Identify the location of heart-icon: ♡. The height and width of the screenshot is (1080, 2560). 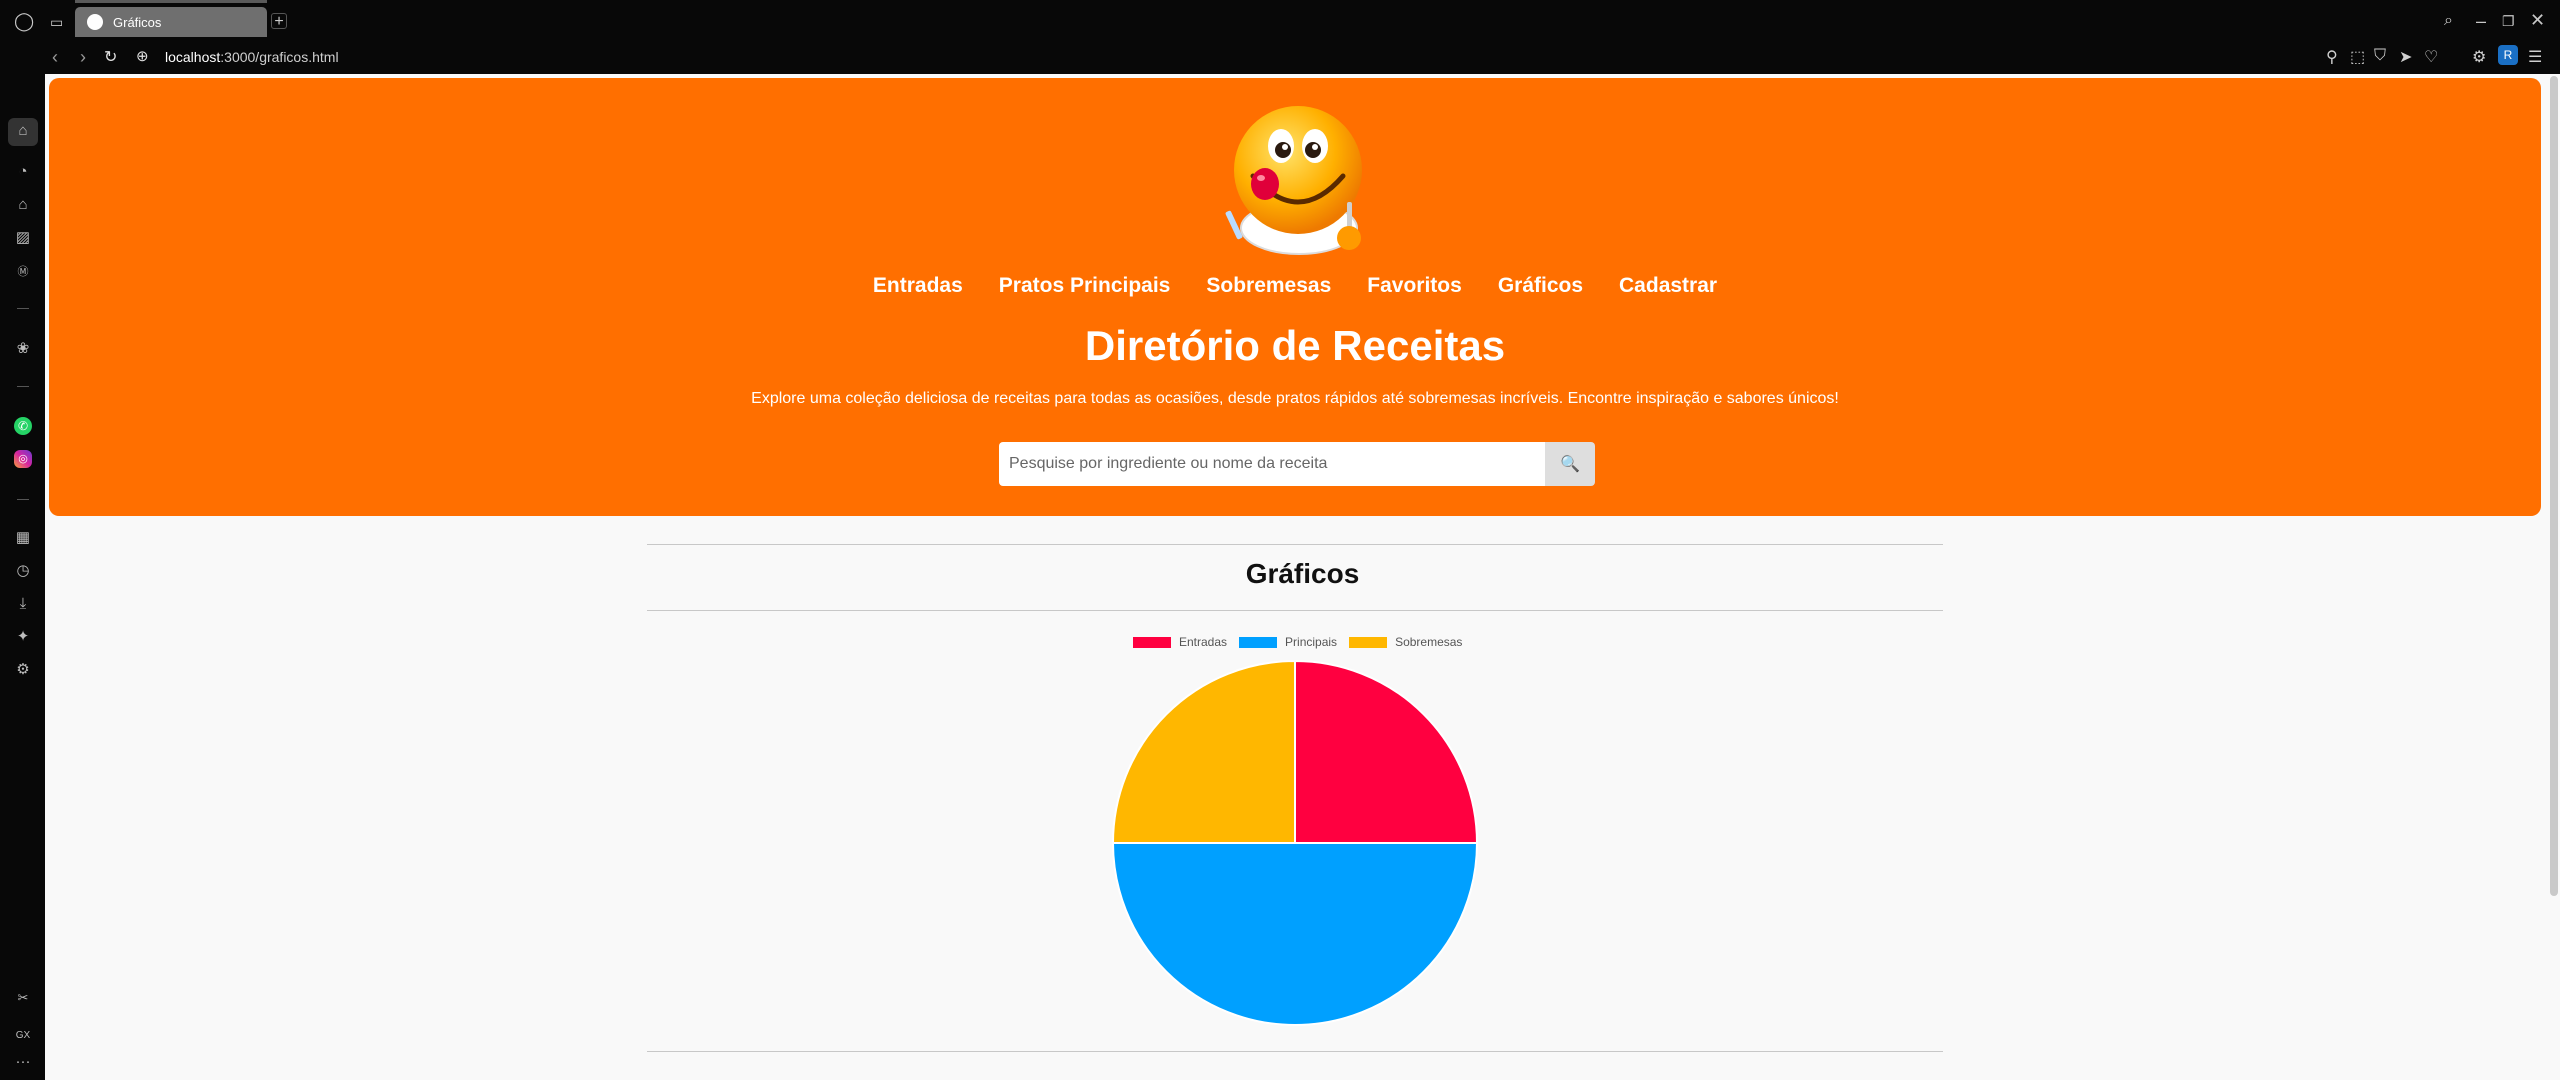
(2431, 57).